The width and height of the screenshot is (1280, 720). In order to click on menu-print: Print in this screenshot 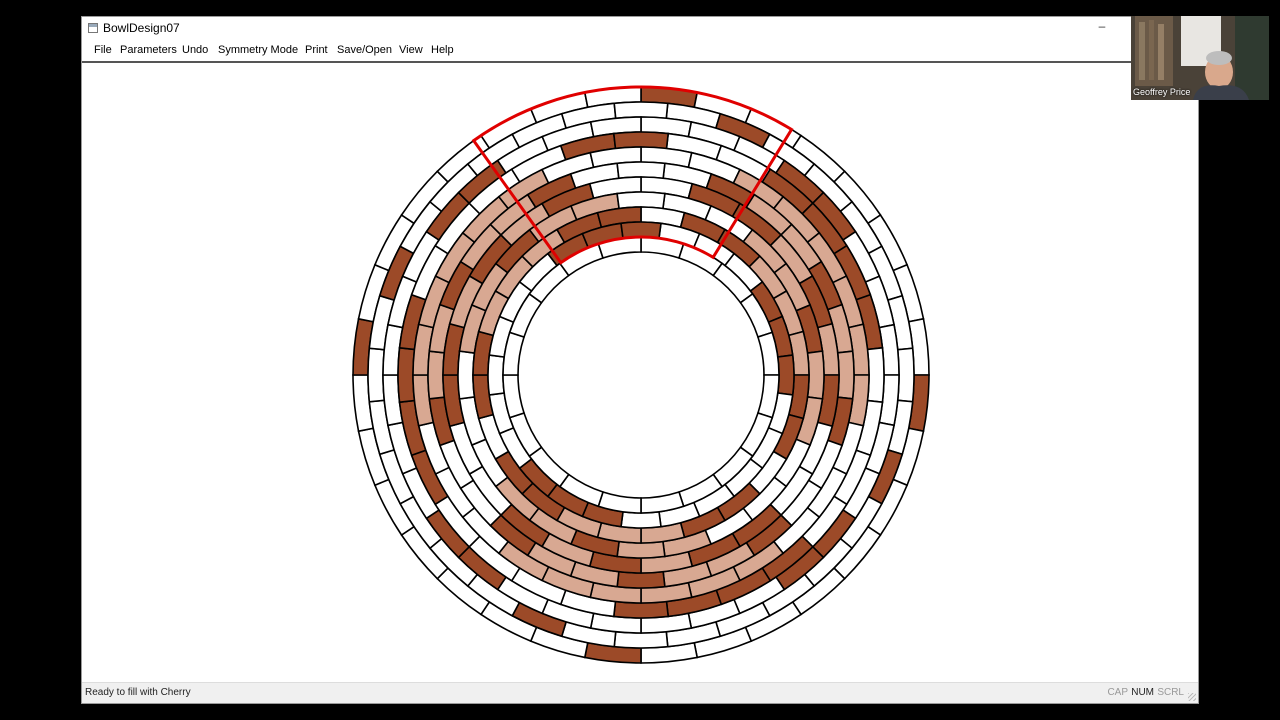, I will do `click(316, 50)`.